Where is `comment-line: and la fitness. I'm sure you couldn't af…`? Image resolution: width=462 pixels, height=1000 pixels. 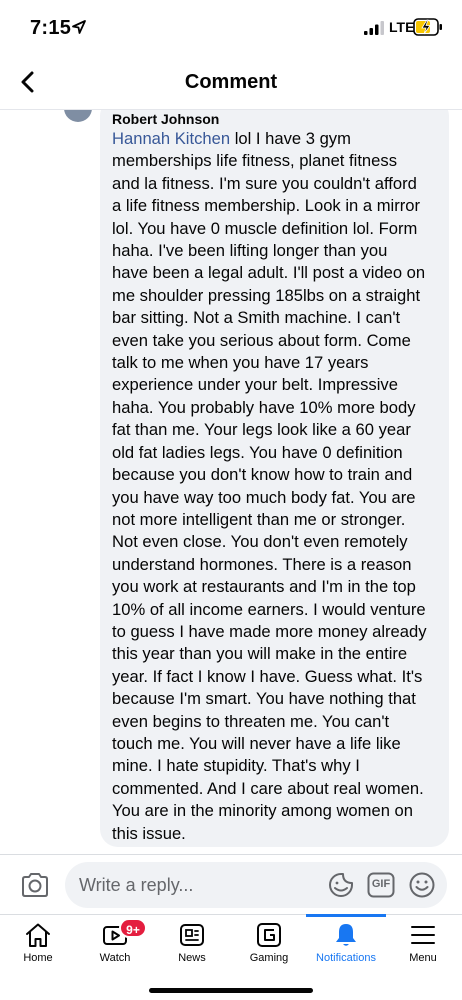
comment-line: and la fitness. I'm sure you couldn't af… is located at coordinates (264, 183).